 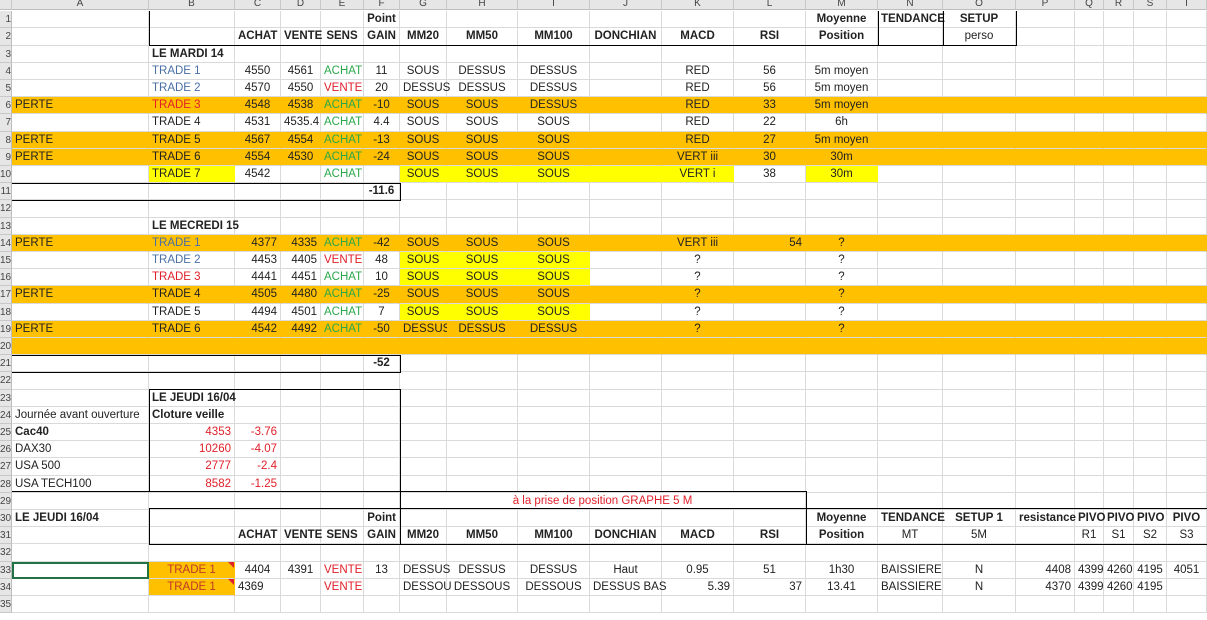 I want to click on cell-E27, so click(x=342, y=467).